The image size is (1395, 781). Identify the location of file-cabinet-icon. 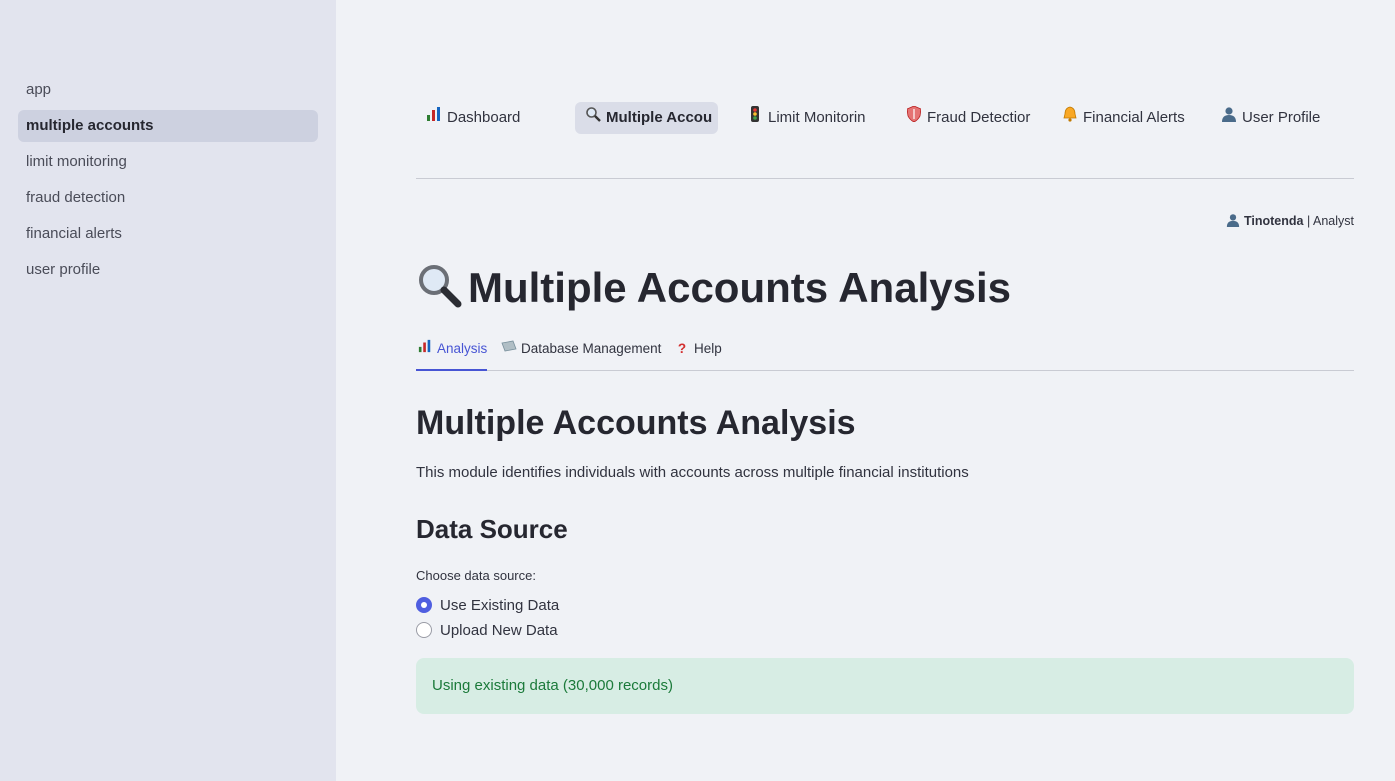
(509, 349).